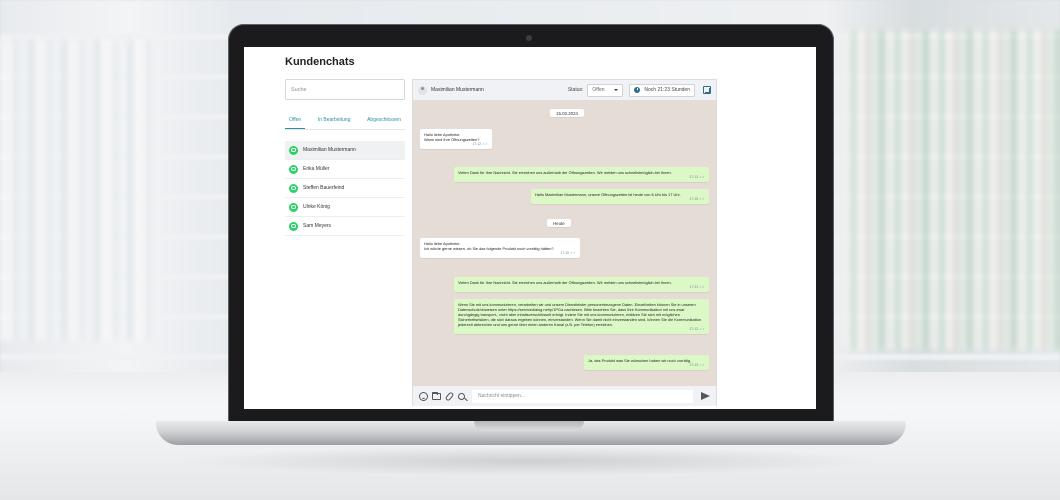 The width and height of the screenshot is (1060, 500). What do you see at coordinates (320, 62) in the screenshot?
I see `page-title: Kundenchats` at bounding box center [320, 62].